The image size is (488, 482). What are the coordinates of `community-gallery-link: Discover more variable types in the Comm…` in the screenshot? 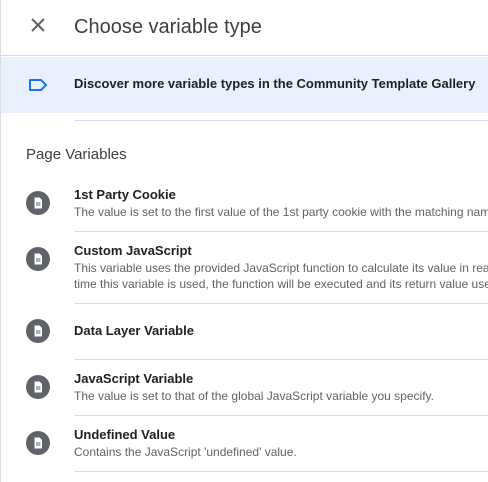 It's located at (274, 84).